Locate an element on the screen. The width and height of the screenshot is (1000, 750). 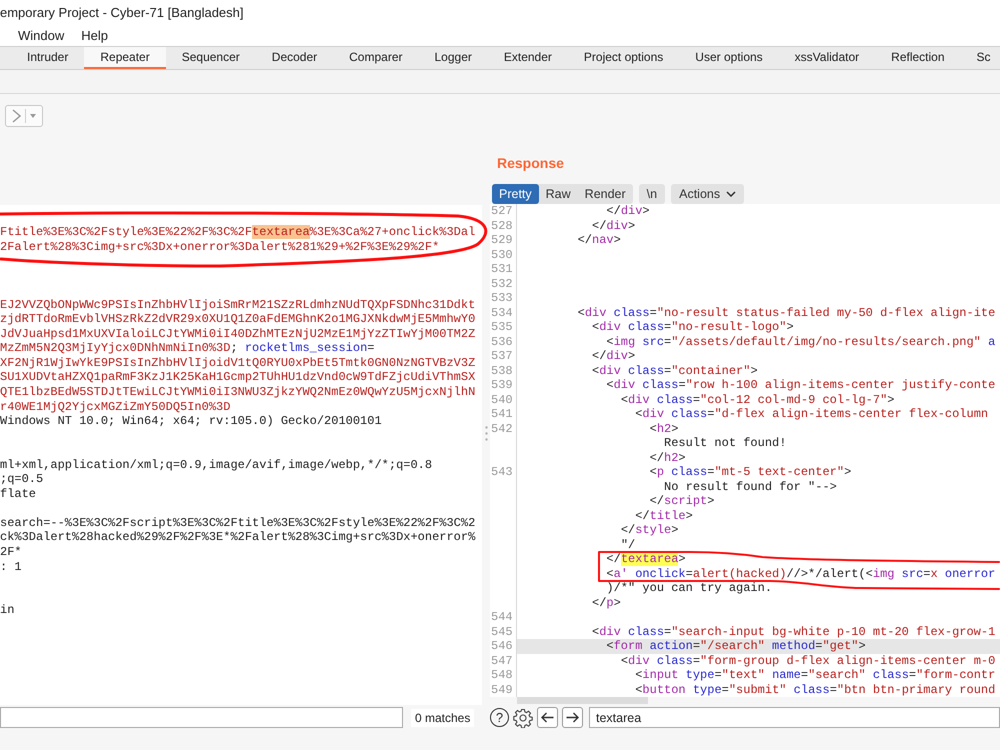
view-mode-tab: Render is located at coordinates (605, 194).